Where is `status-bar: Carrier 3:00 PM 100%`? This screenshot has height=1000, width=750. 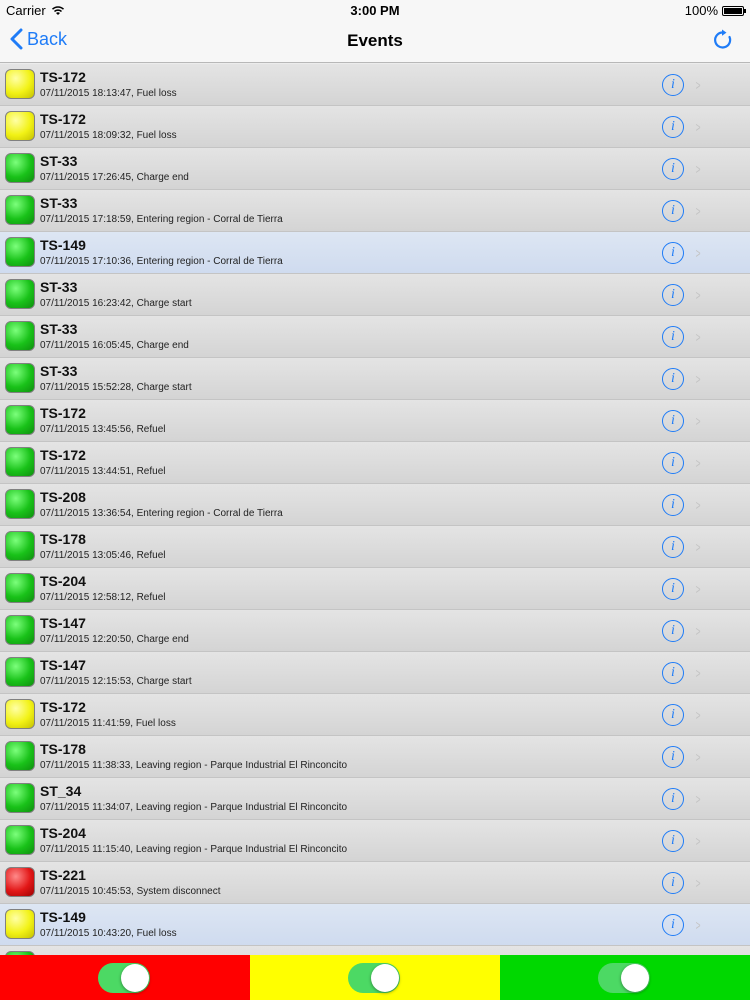 status-bar: Carrier 3:00 PM 100% is located at coordinates (375, 10).